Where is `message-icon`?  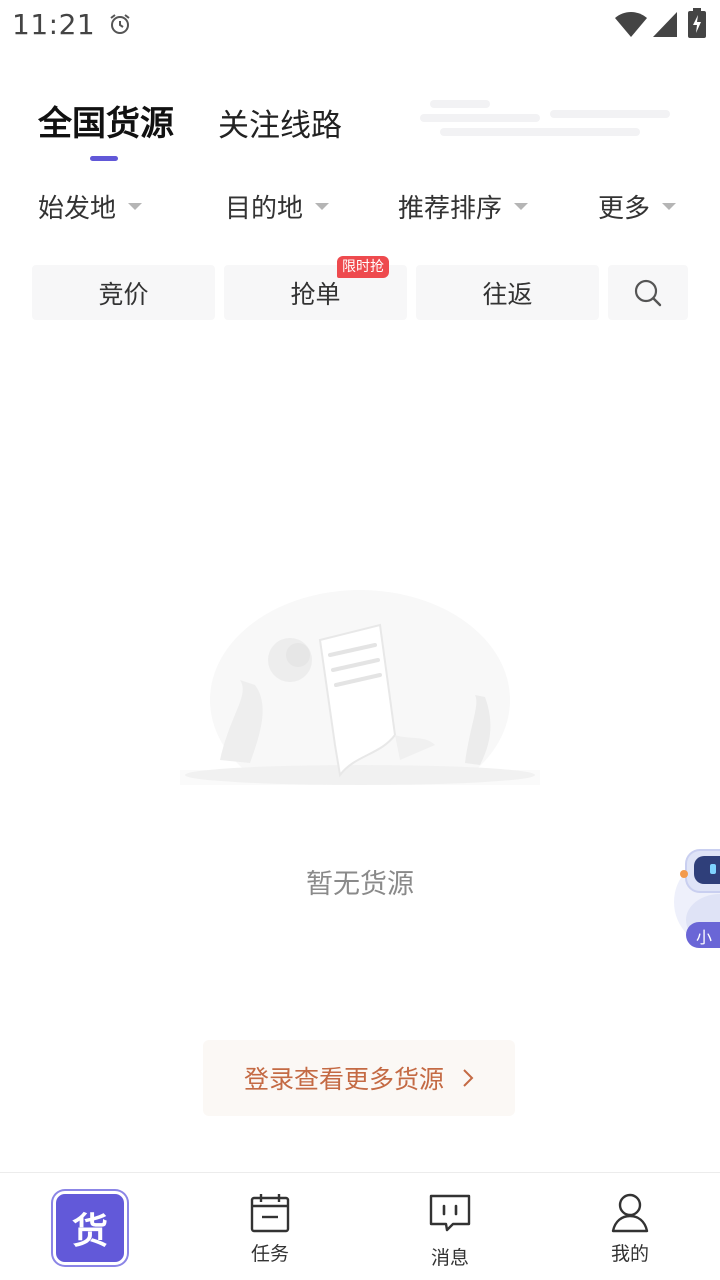 message-icon is located at coordinates (450, 1213).